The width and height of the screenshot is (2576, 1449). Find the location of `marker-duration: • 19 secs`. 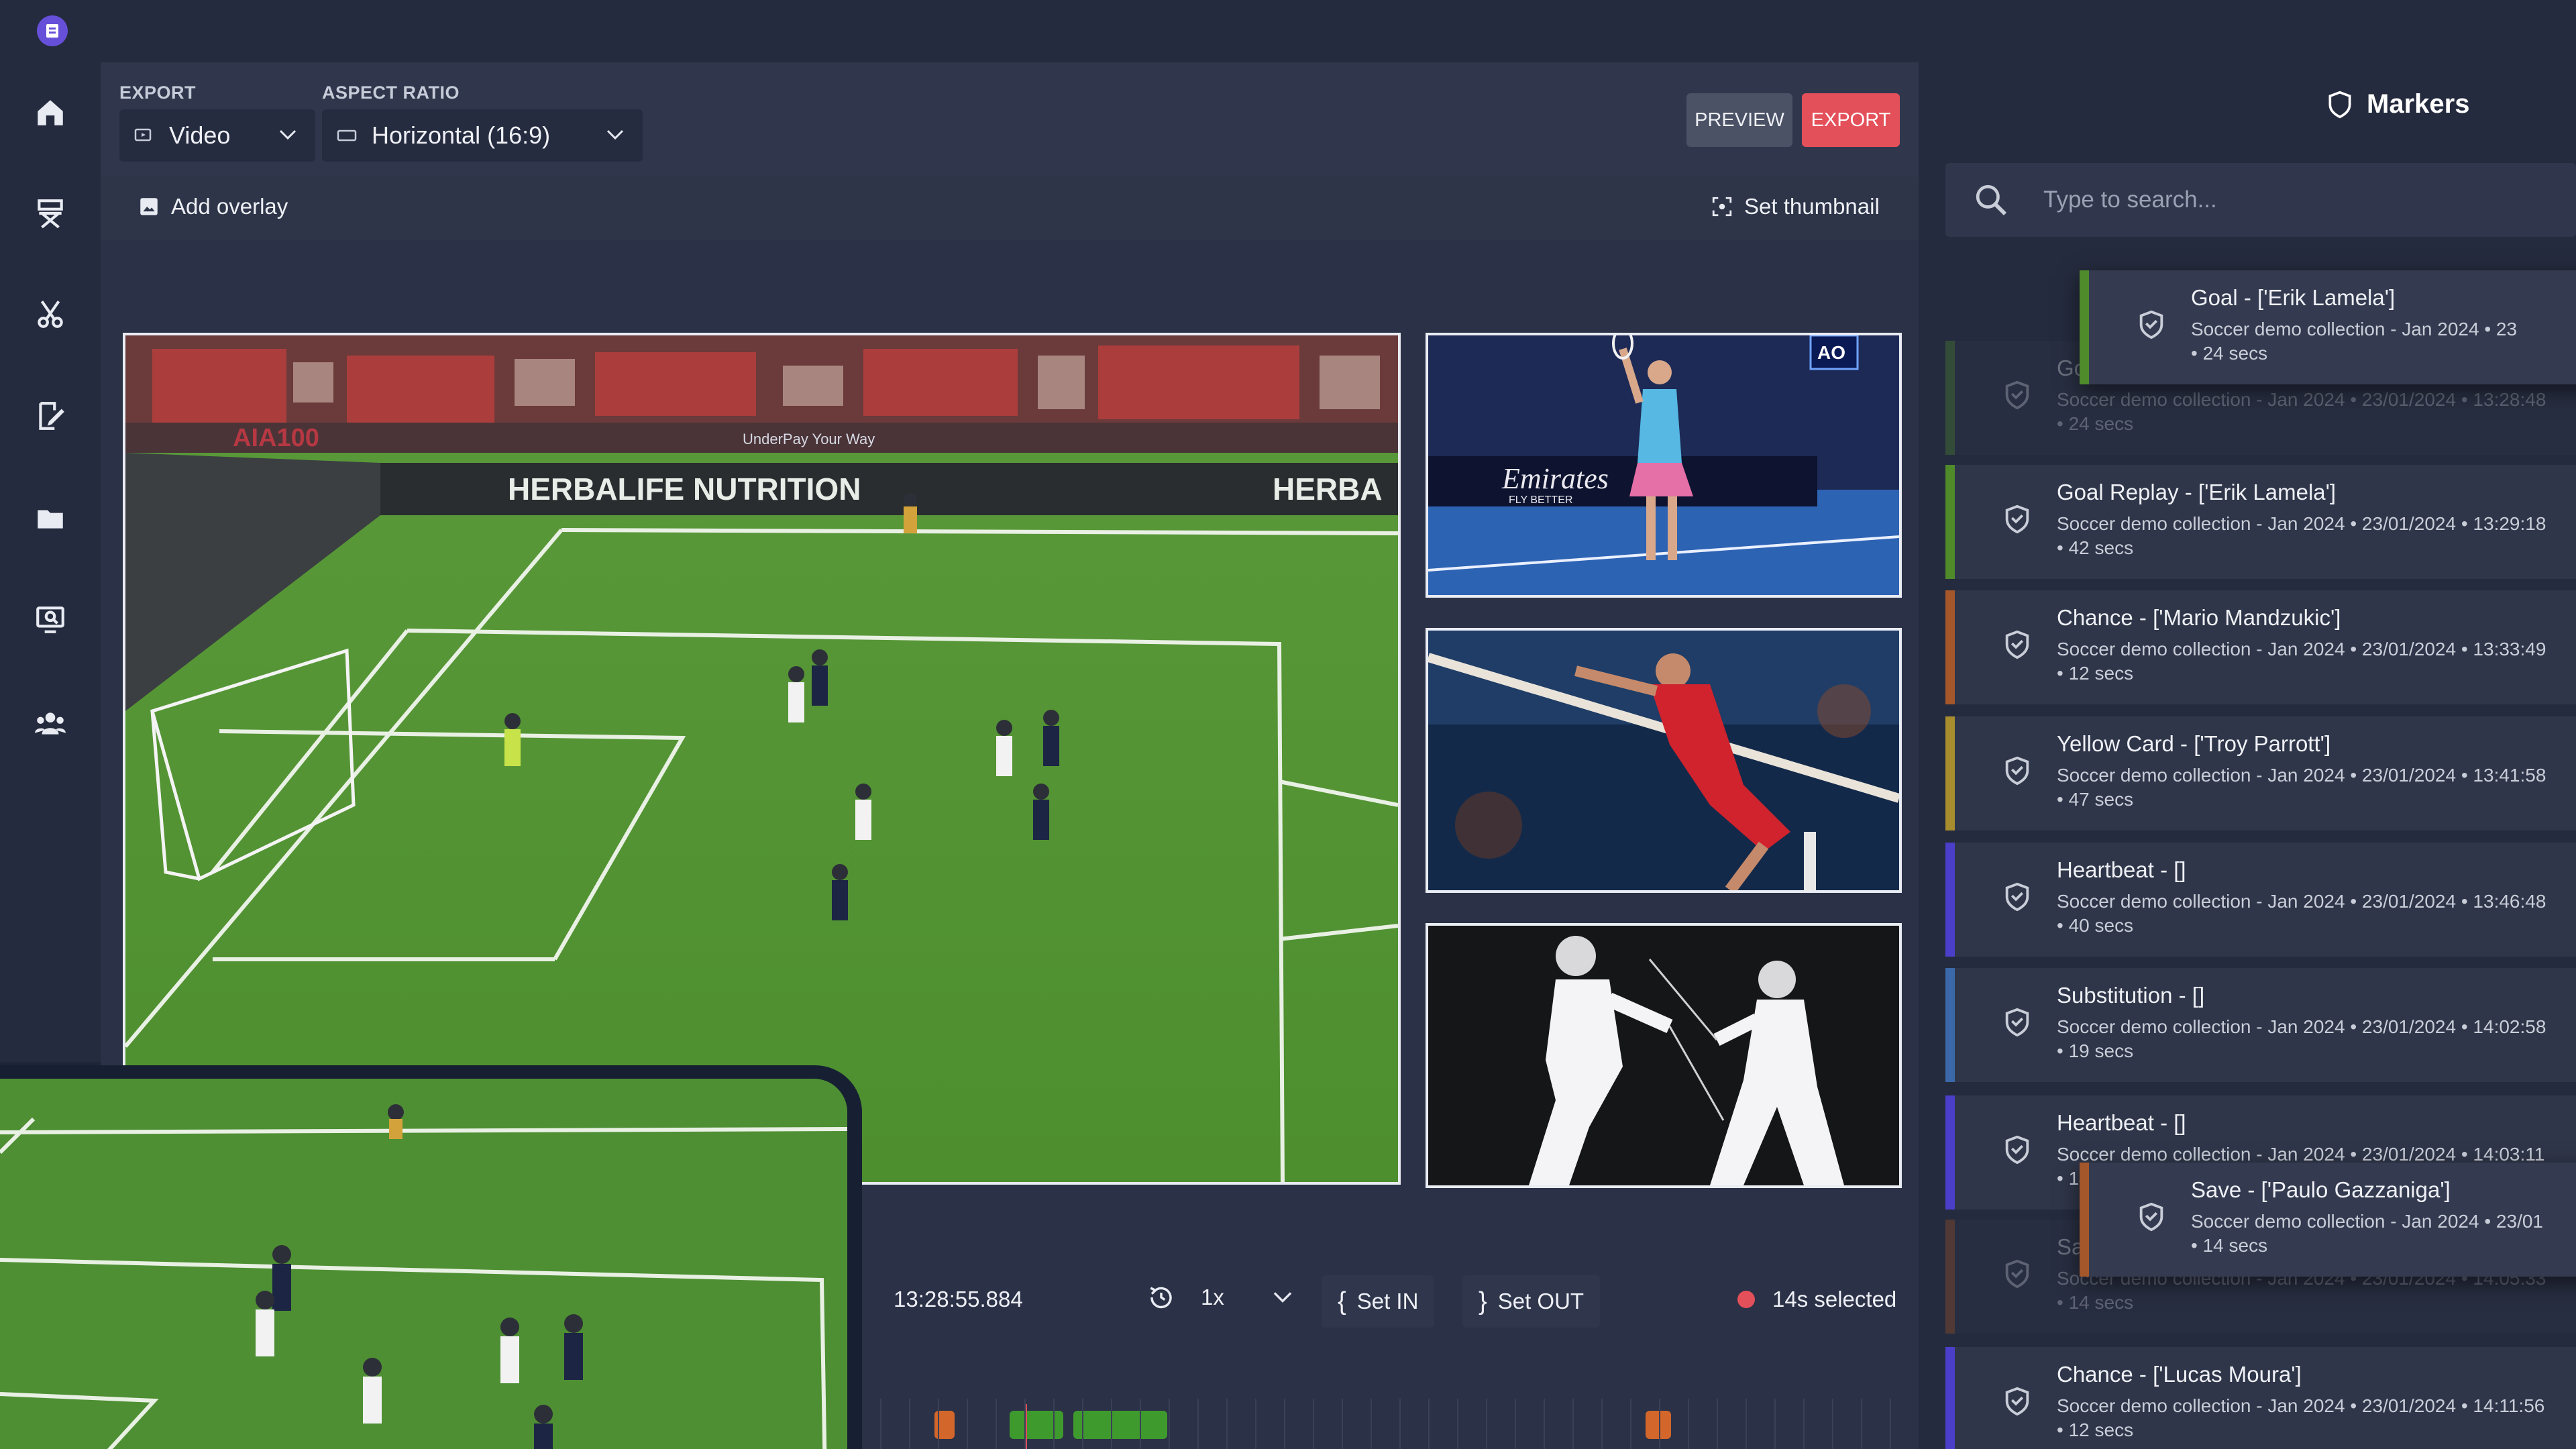

marker-duration: • 19 secs is located at coordinates (2095, 1050).